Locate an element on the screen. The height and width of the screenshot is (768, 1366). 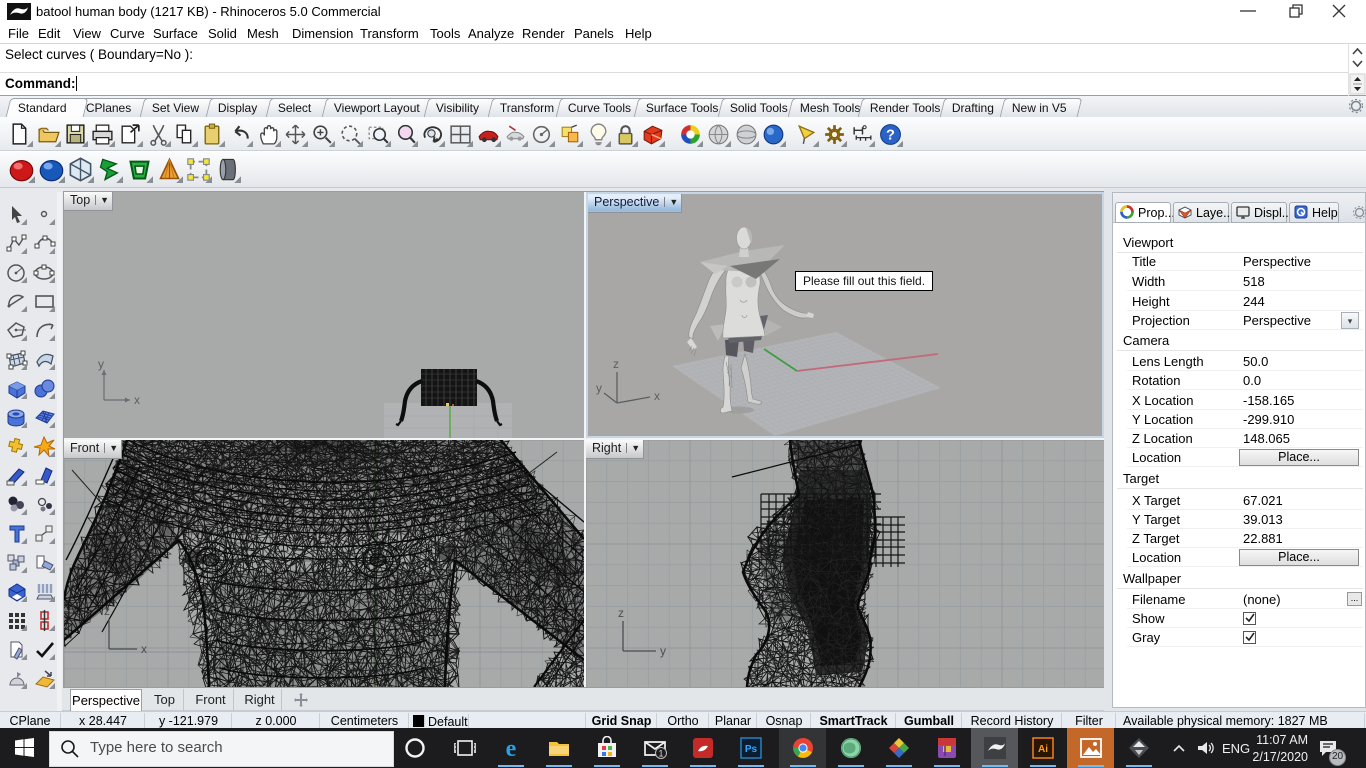
svg-text: Ps is located at coordinates (751, 749).